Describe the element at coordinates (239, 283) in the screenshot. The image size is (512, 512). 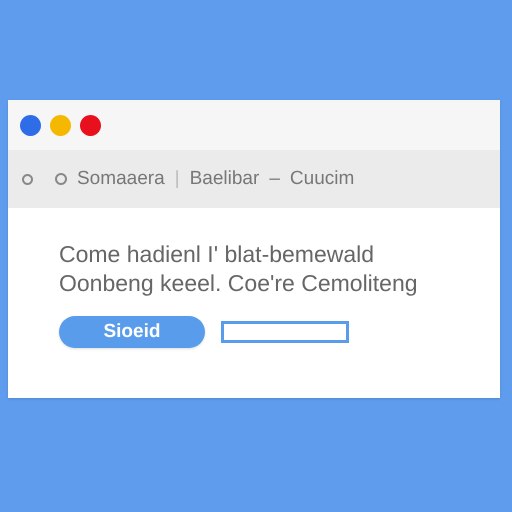
I see `heading-line: Oonbeng keeel. Coe're Cemoliteng` at that location.